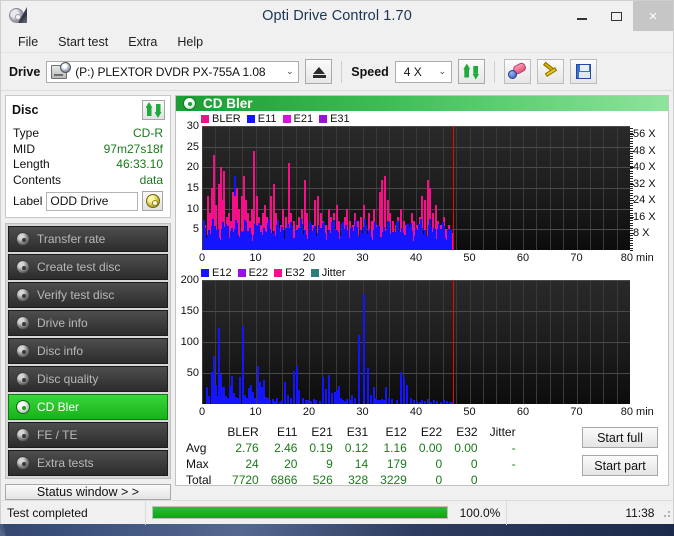 The image size is (674, 536). What do you see at coordinates (480, 512) in the screenshot?
I see `progress-percent: 100.0%` at bounding box center [480, 512].